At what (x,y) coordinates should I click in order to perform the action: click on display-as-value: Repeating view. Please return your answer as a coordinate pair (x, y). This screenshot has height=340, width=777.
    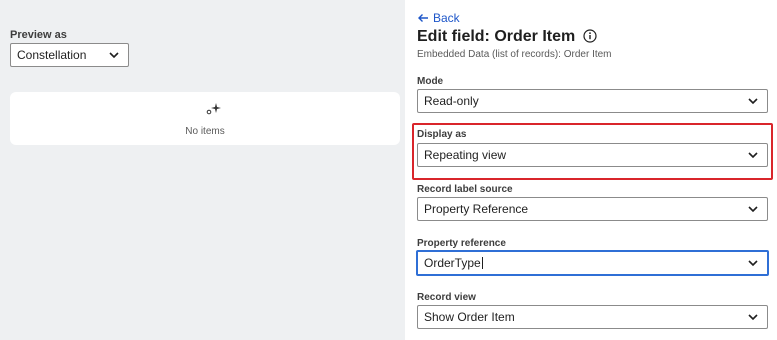
    Looking at the image, I should click on (465, 155).